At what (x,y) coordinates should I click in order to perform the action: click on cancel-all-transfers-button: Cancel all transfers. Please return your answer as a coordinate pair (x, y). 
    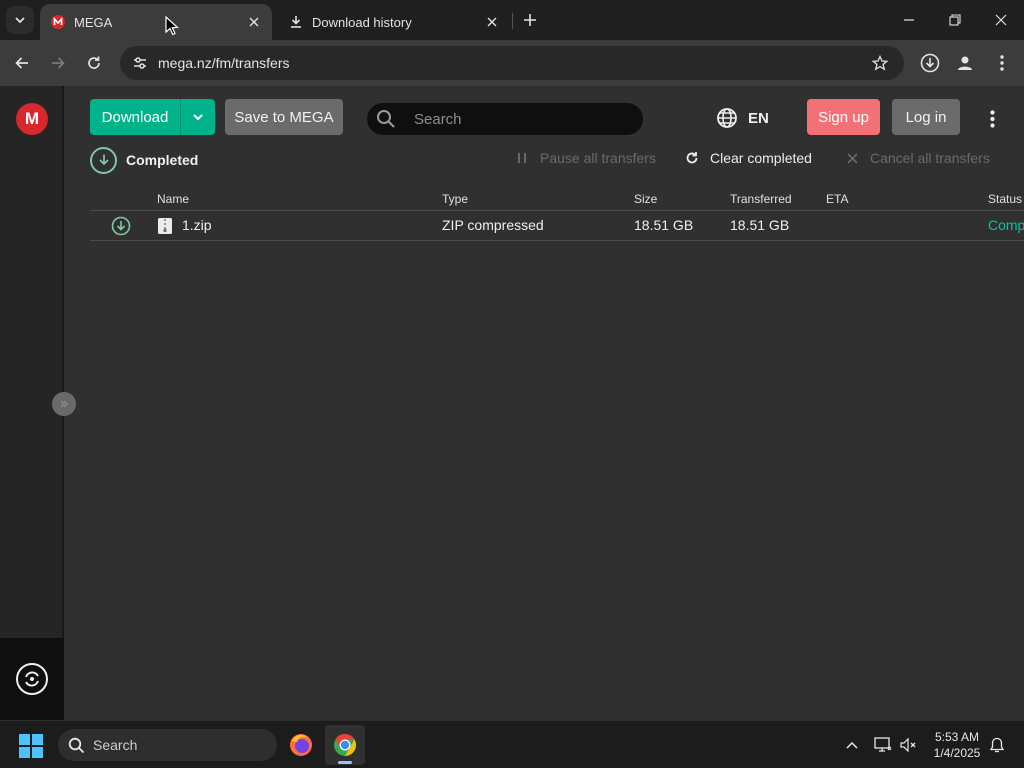
    Looking at the image, I should click on (916, 158).